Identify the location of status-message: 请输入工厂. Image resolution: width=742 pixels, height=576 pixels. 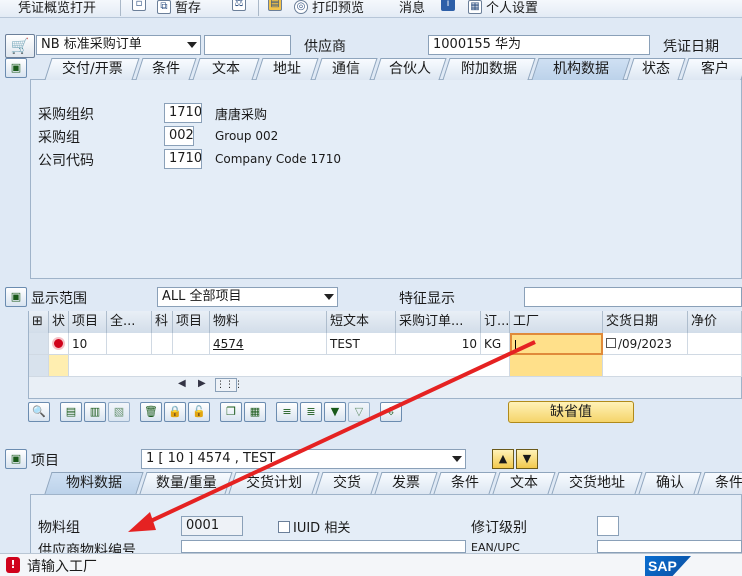
(62, 566).